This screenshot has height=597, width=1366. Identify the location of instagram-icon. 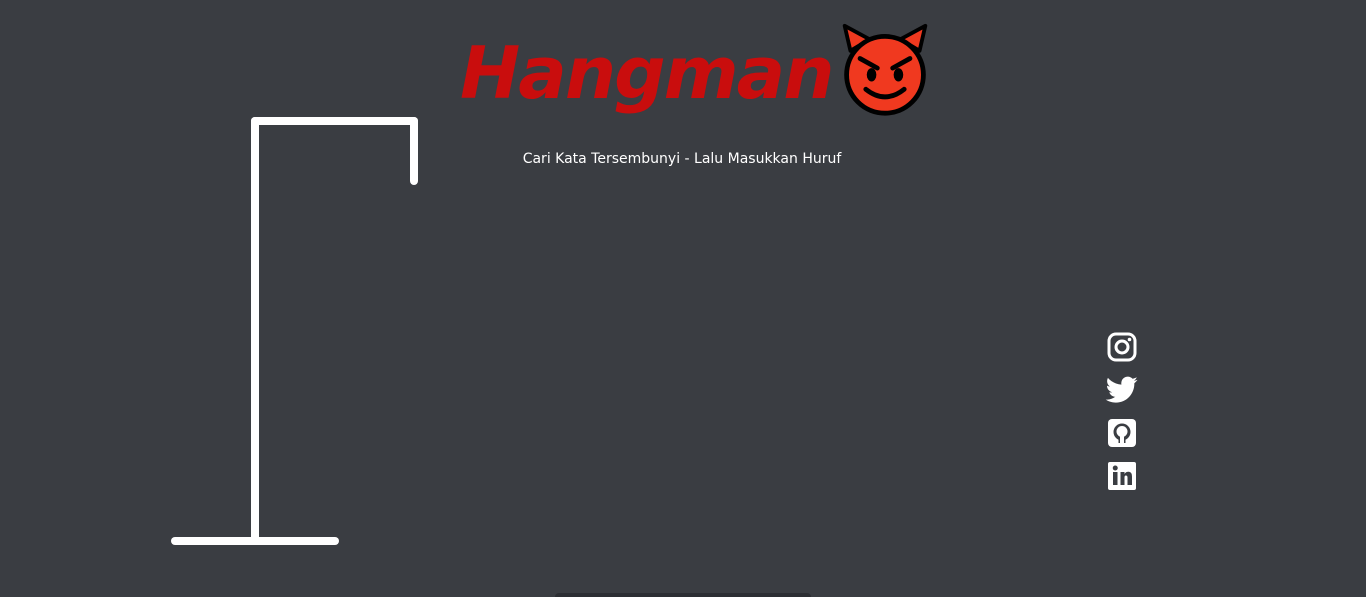
(1122, 347).